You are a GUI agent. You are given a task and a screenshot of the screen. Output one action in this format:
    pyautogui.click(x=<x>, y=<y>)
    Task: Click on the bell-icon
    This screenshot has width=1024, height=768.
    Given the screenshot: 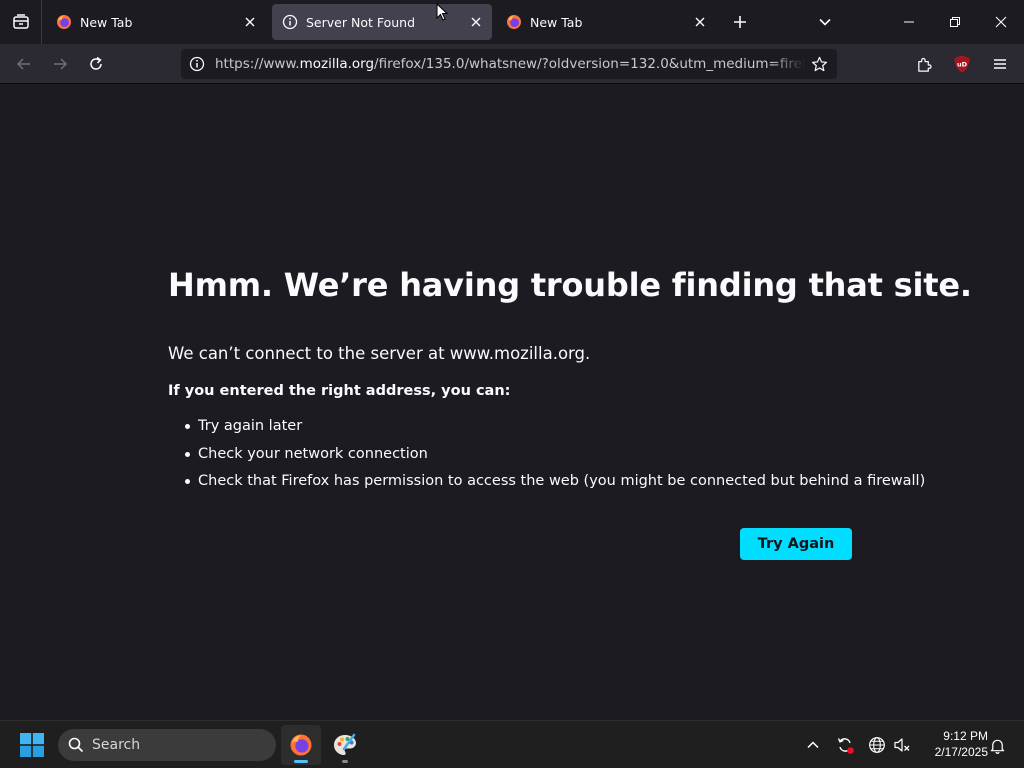 What is the action you would take?
    pyautogui.click(x=997, y=746)
    